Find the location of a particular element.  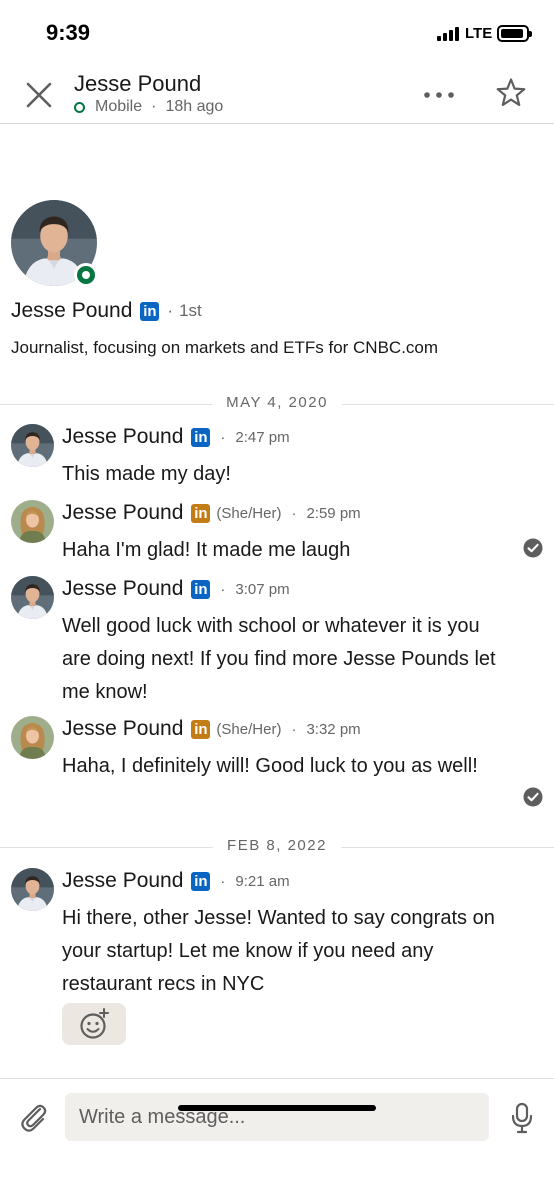

message-header: Jesse Pound in (She/Her) · 2:59 pm is located at coordinates (211, 513).